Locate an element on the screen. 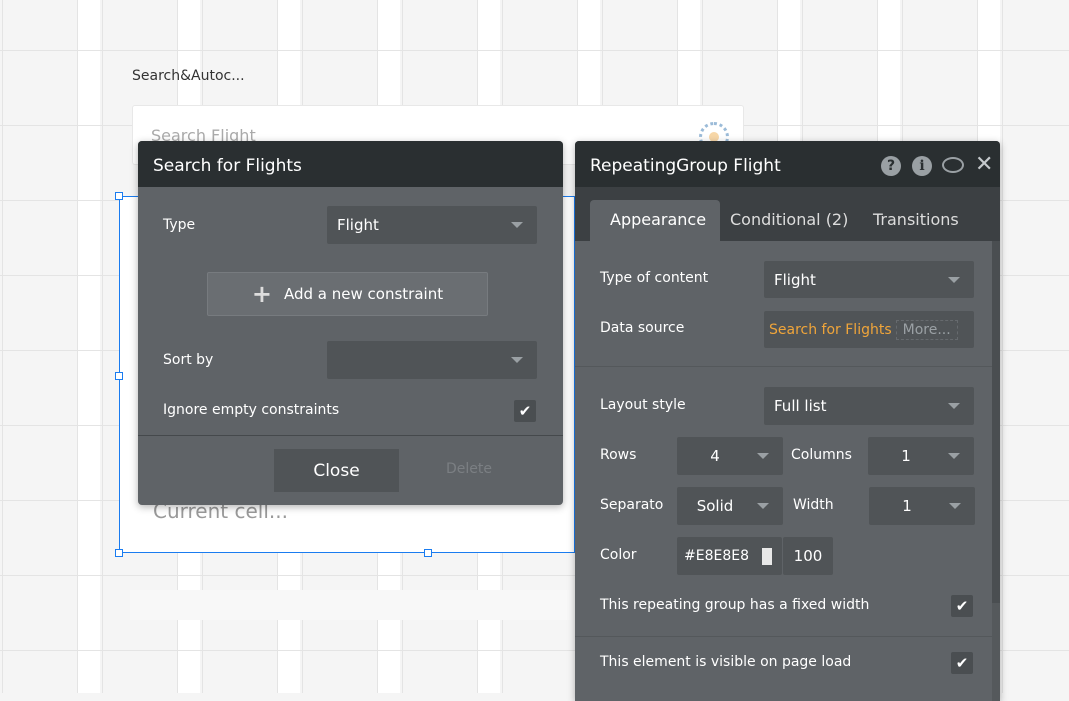 Image resolution: width=1069 pixels, height=701 pixels. close-icon: ✕ is located at coordinates (984, 164).